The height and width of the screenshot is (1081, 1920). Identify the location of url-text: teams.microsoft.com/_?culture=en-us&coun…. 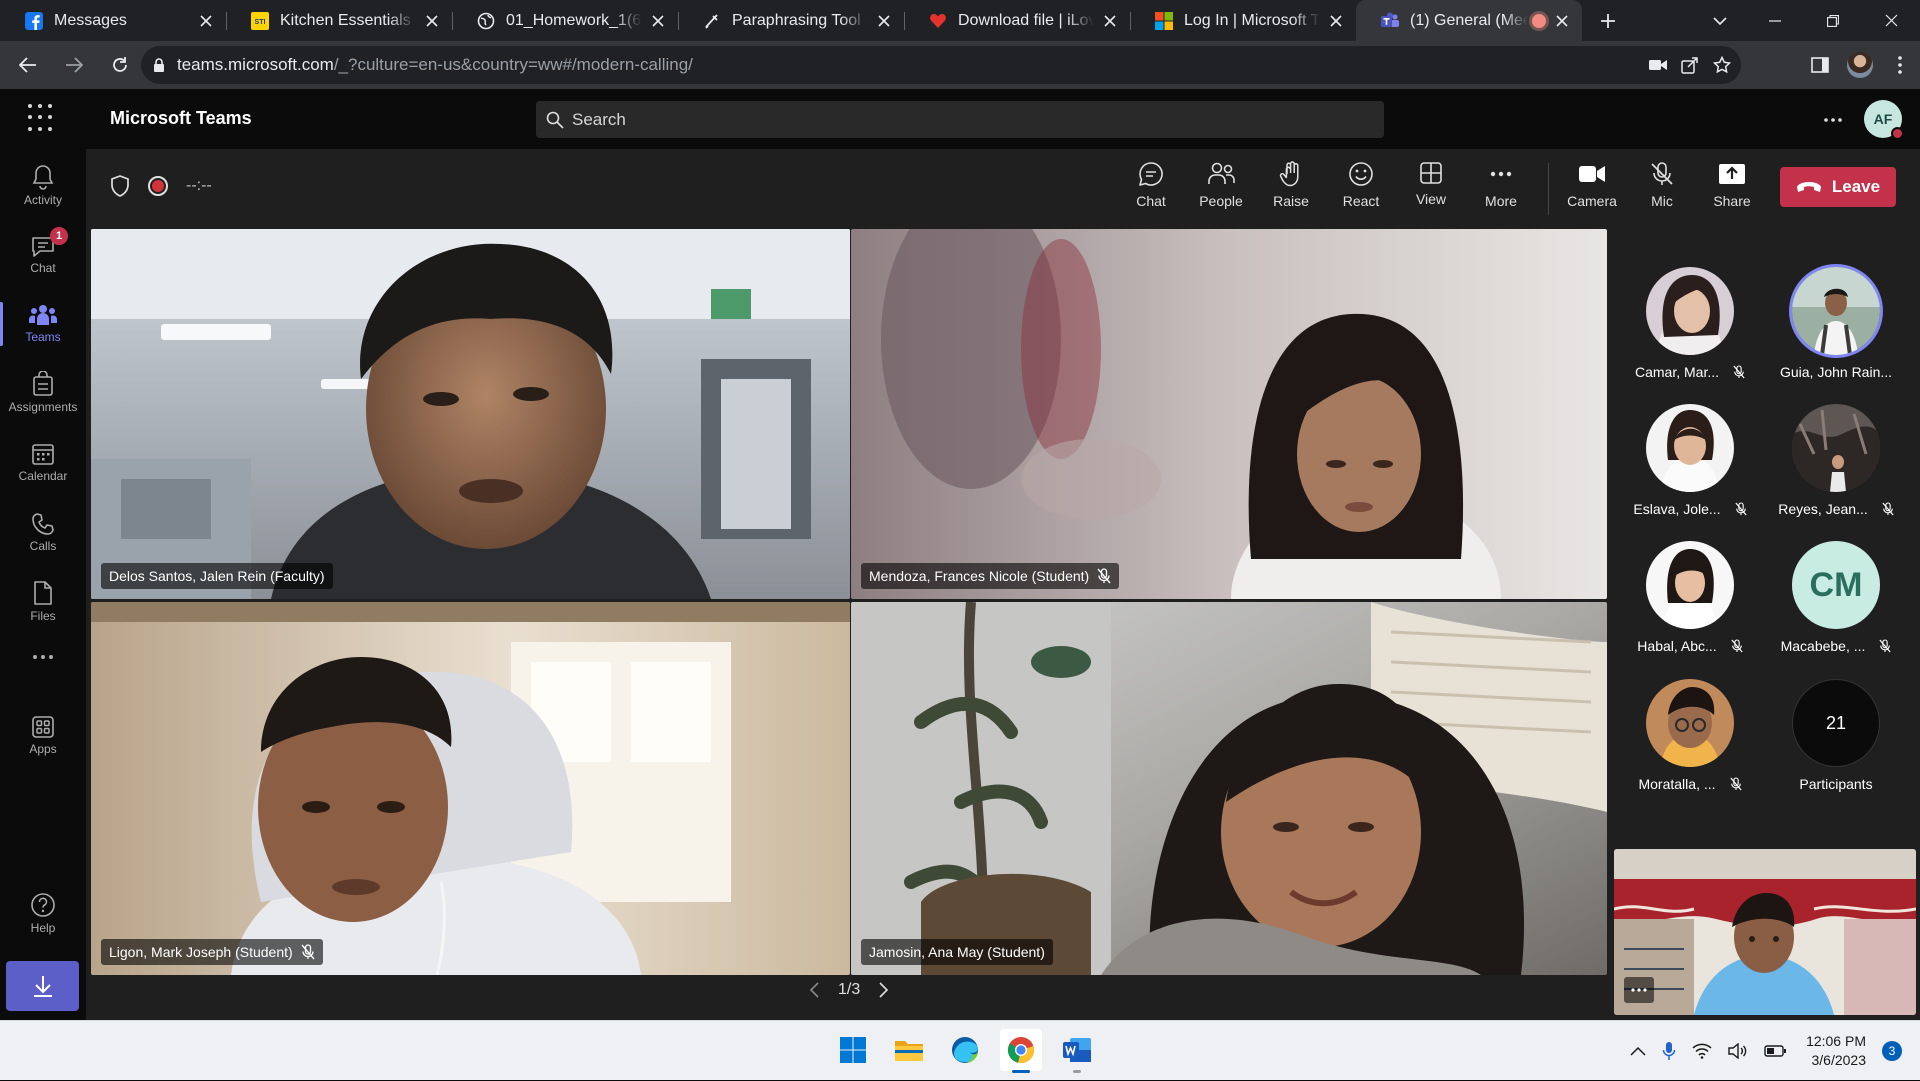
(435, 64).